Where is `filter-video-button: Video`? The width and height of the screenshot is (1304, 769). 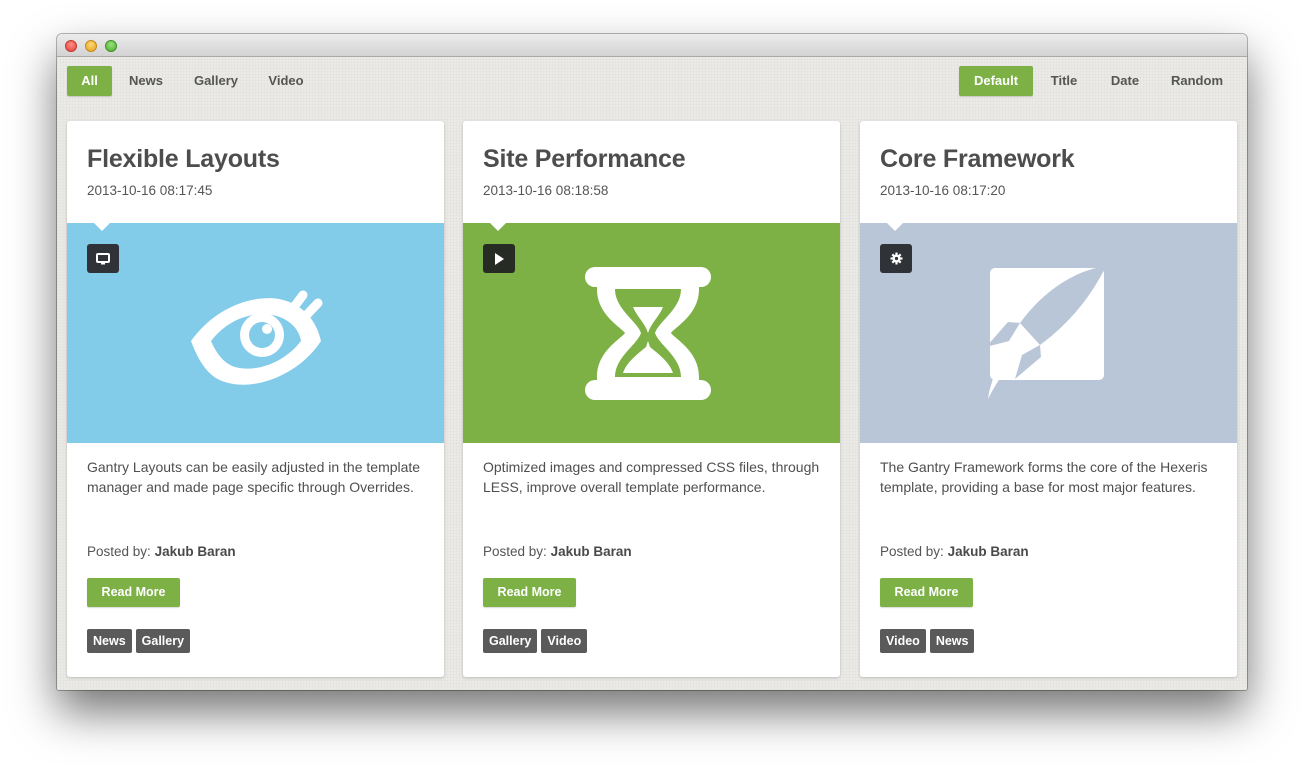 filter-video-button: Video is located at coordinates (286, 81).